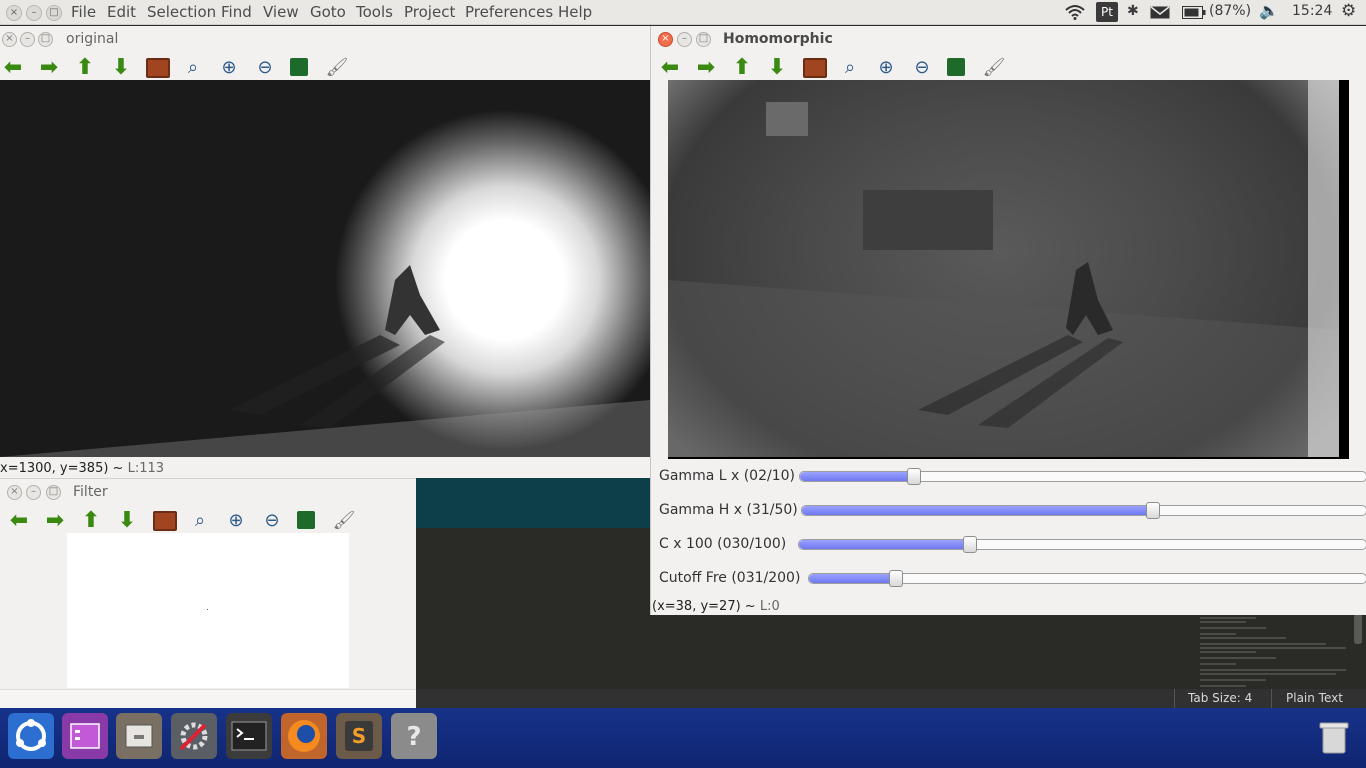 The image size is (1366, 768). I want to click on cursor-coords: (x=38, y=27) ~, so click(704, 606).